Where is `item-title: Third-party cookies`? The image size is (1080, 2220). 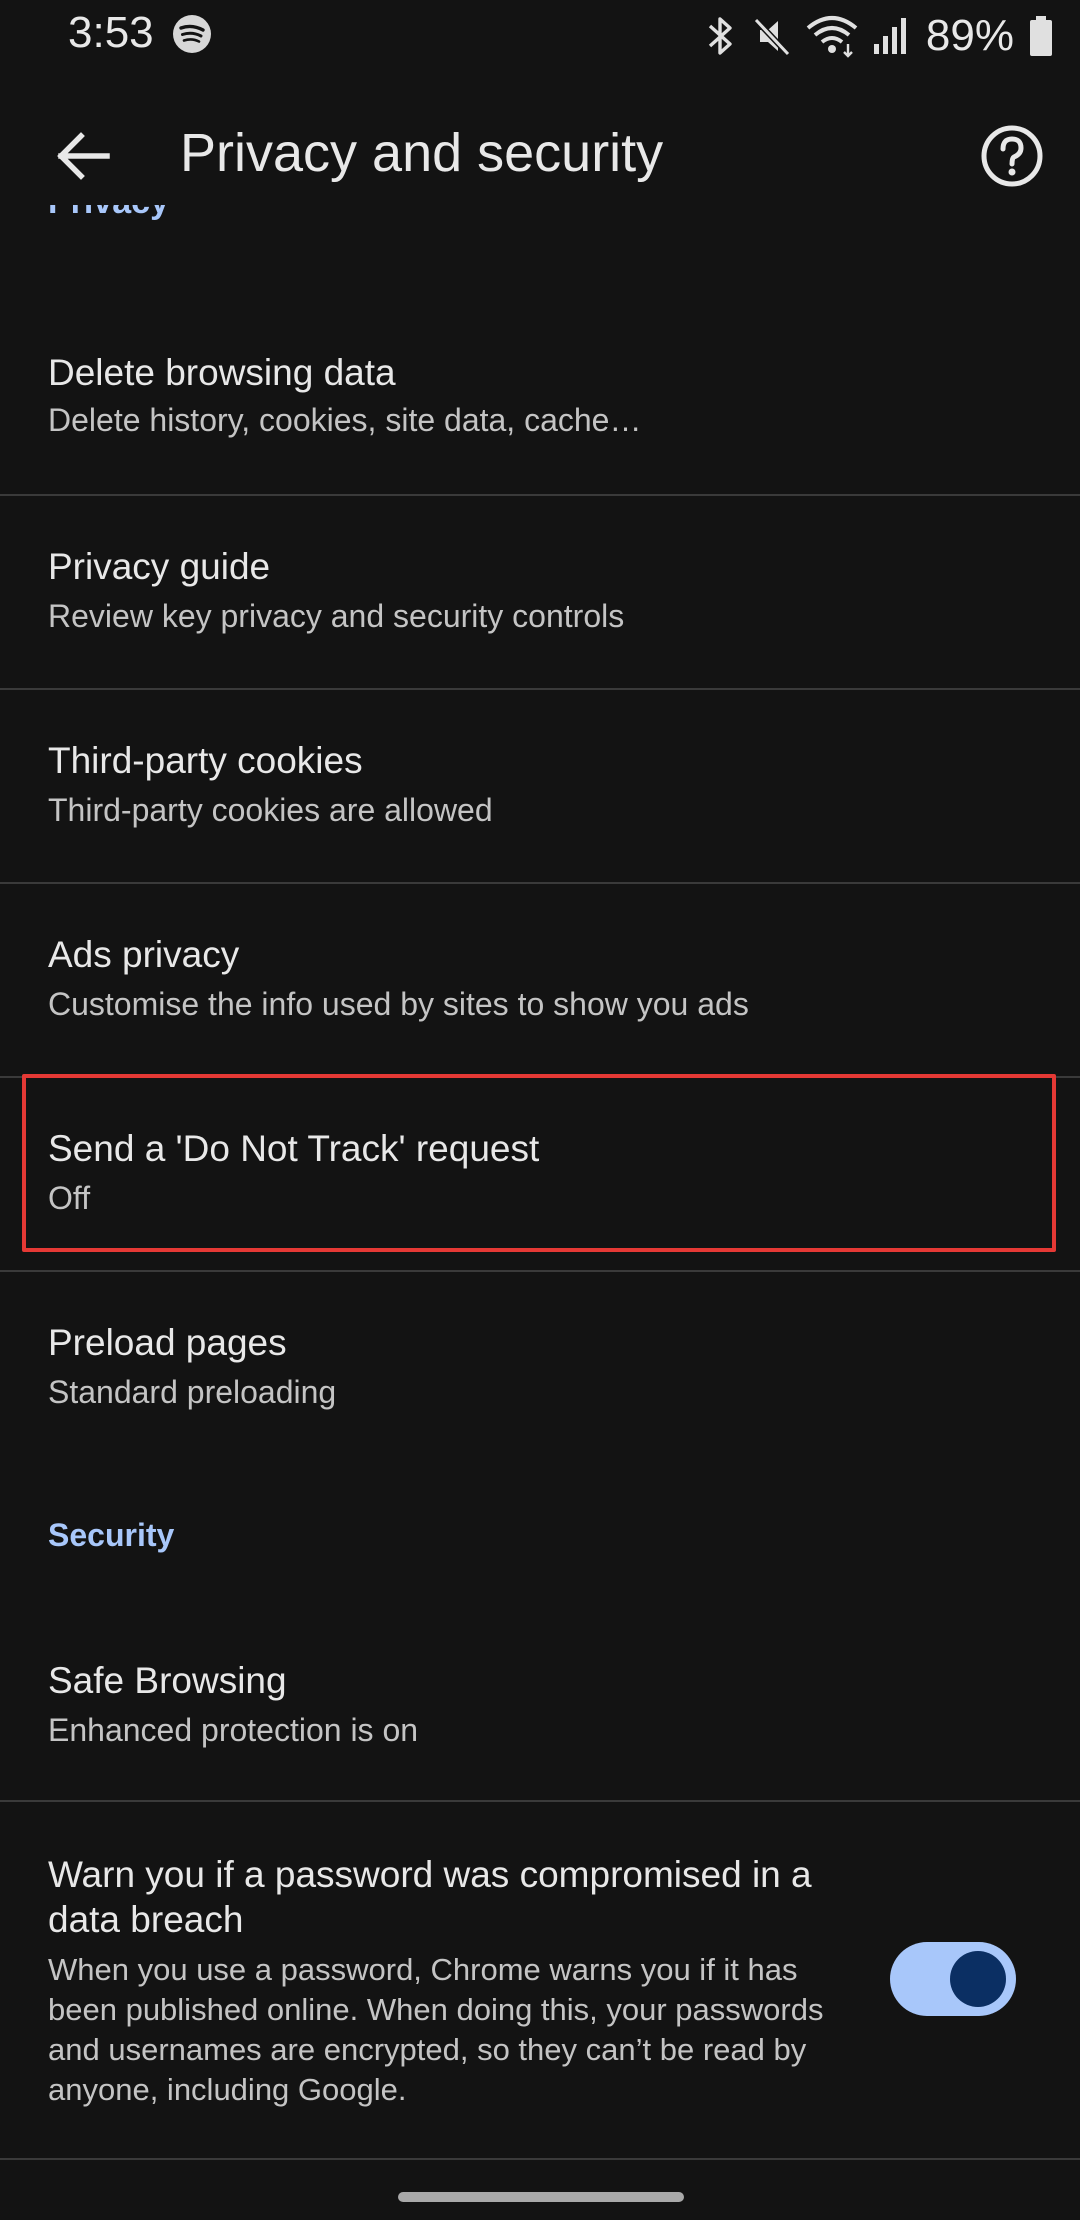 item-title: Third-party cookies is located at coordinates (205, 760).